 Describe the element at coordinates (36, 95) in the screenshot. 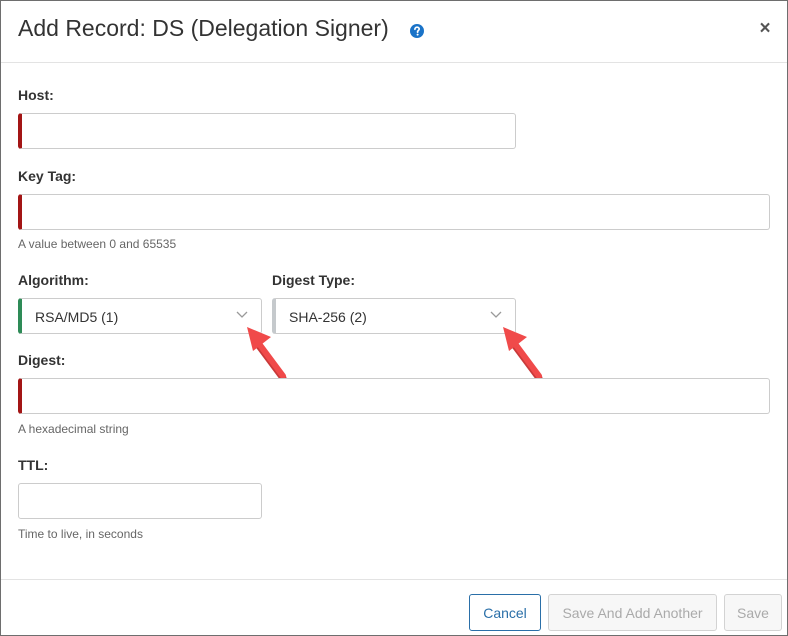

I see `host-label: Host:` at that location.